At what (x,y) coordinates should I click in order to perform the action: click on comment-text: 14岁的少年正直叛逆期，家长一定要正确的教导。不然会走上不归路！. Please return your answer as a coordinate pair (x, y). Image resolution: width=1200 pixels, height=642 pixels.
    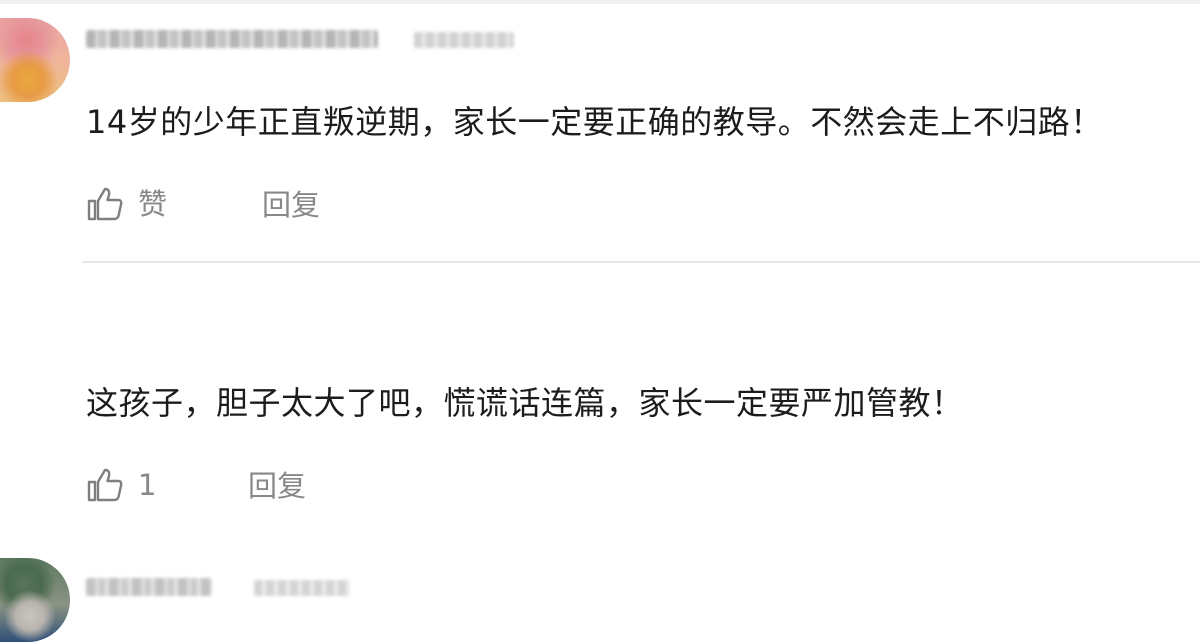
    Looking at the image, I should click on (594, 122).